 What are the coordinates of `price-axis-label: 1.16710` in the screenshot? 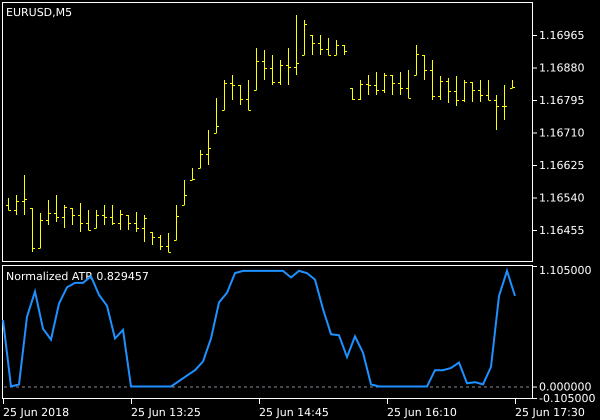 It's located at (561, 133).